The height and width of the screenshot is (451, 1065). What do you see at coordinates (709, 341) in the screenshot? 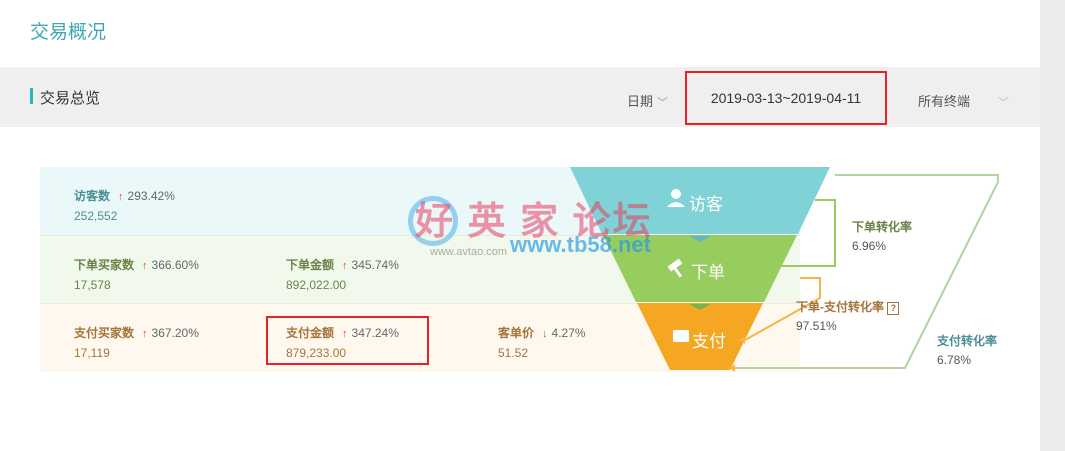
I see `funnel-pay-label: 支付` at bounding box center [709, 341].